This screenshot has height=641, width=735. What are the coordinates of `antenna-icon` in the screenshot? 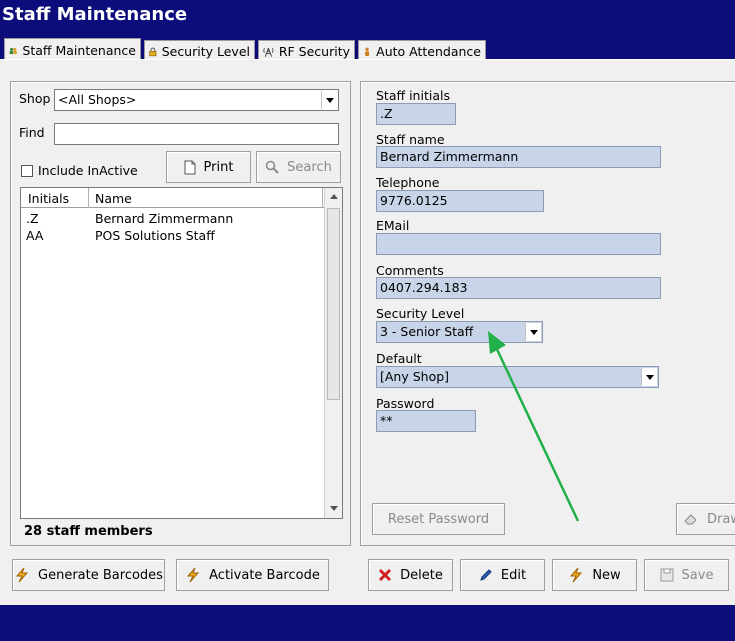 It's located at (268, 52).